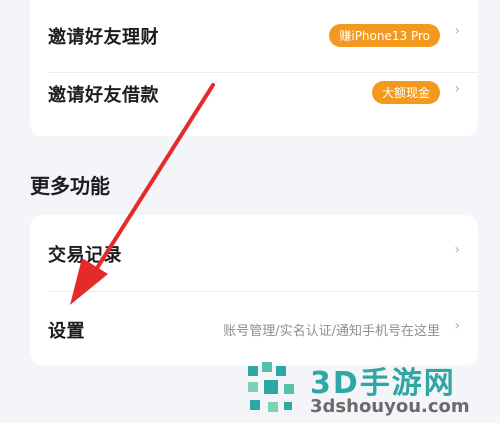 The height and width of the screenshot is (423, 500). Describe the element at coordinates (390, 406) in the screenshot. I see `watermark-url: 3dshouyou.com` at that location.